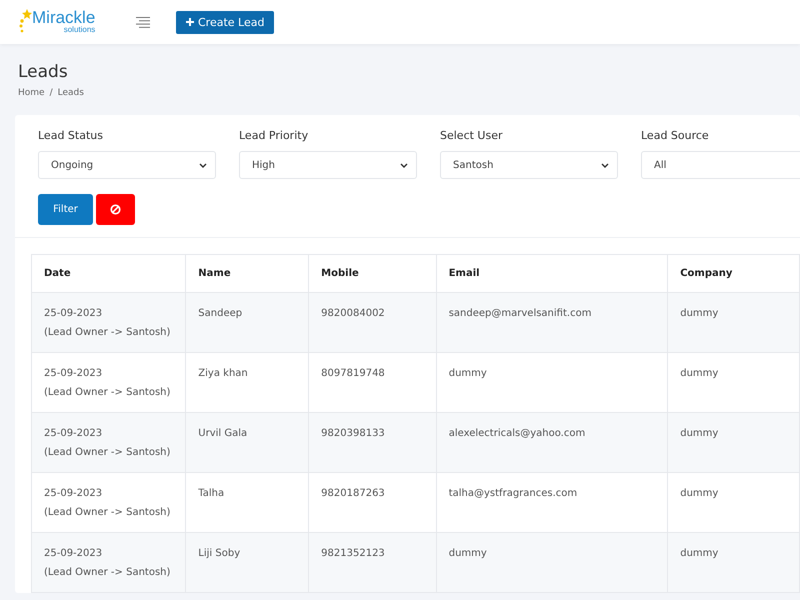  What do you see at coordinates (64, 17) in the screenshot?
I see `logo-name: Mirackle` at bounding box center [64, 17].